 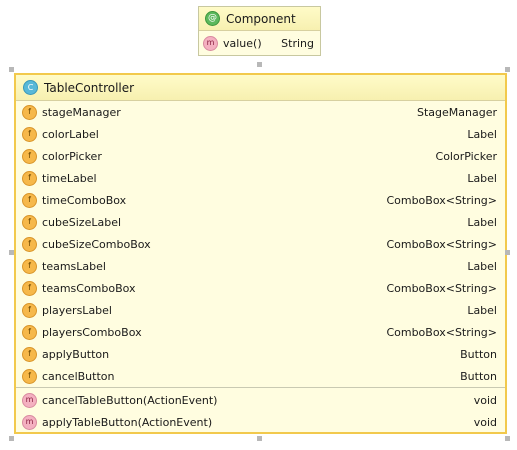 I want to click on field-name: timeComboBox, so click(x=84, y=200).